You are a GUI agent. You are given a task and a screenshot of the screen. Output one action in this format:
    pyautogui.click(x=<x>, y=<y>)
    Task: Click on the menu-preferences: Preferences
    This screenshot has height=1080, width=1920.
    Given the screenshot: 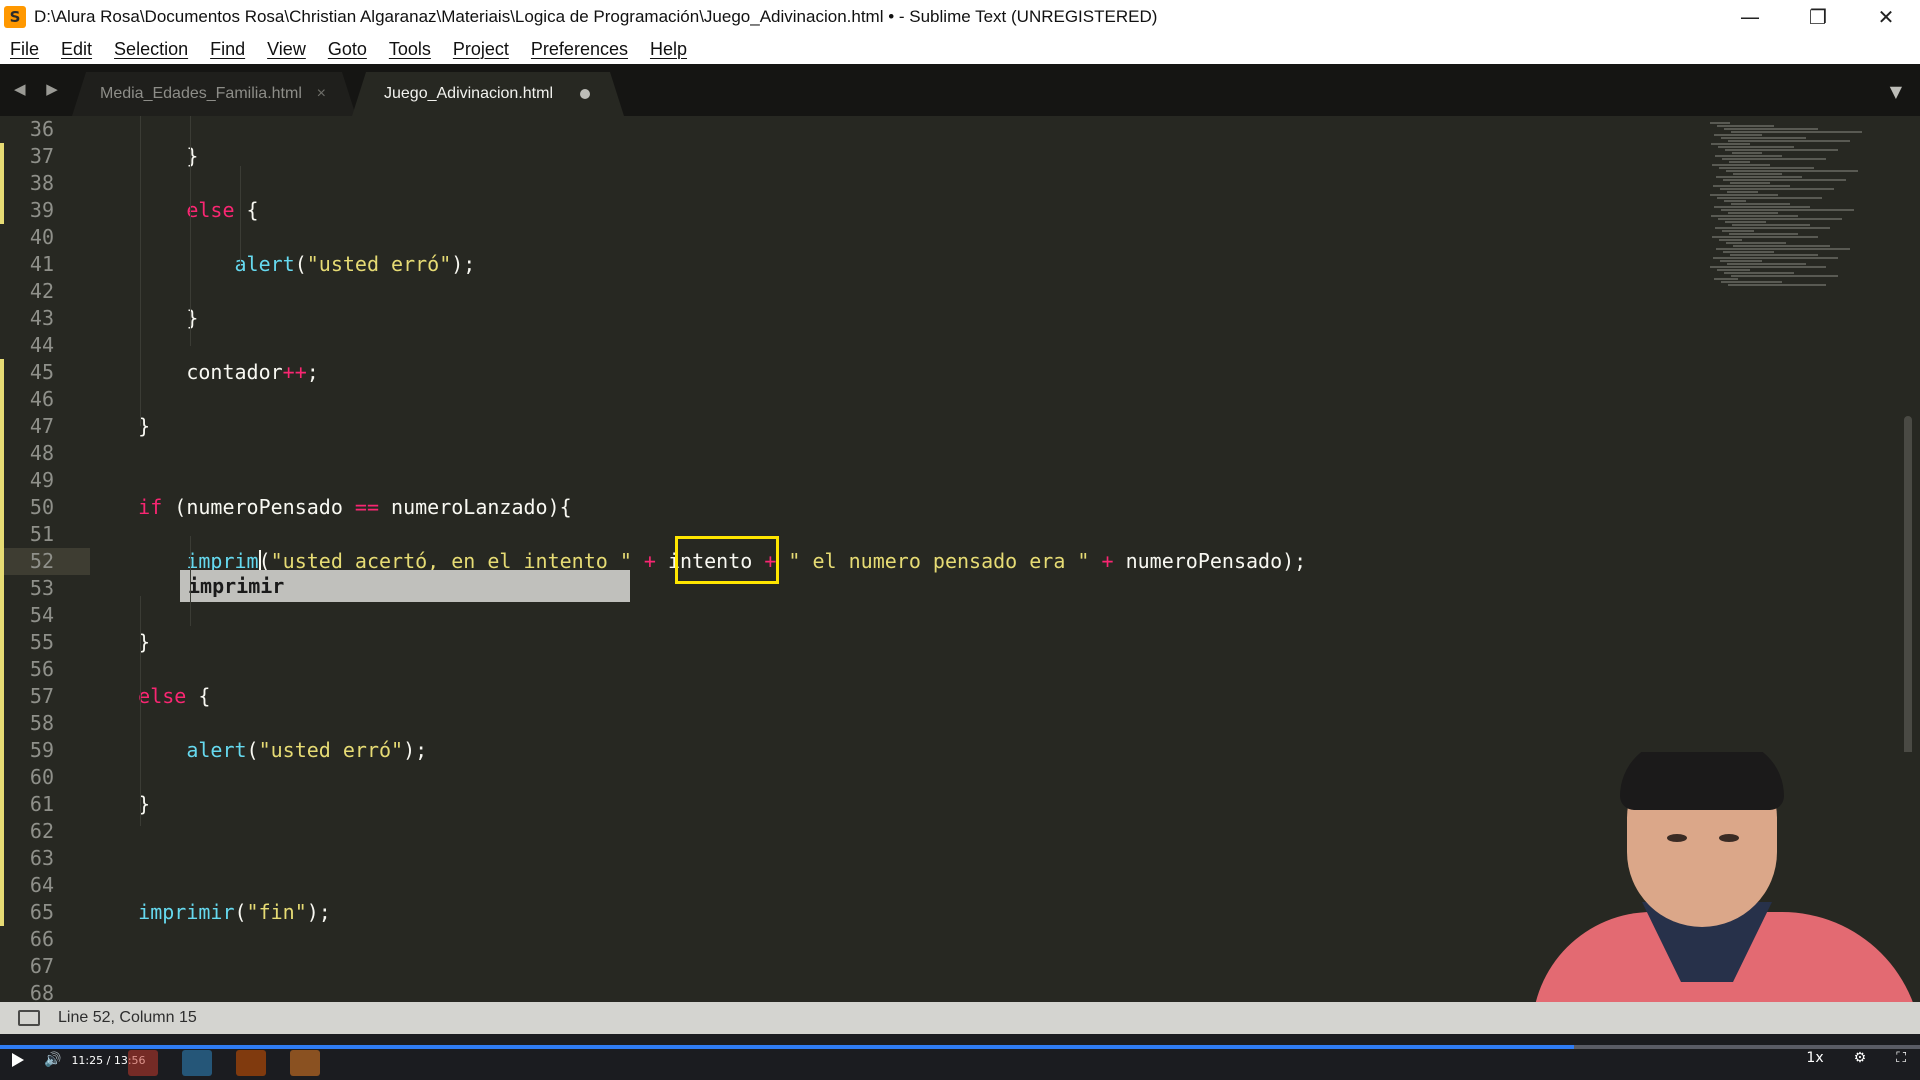 What is the action you would take?
    pyautogui.click(x=579, y=49)
    